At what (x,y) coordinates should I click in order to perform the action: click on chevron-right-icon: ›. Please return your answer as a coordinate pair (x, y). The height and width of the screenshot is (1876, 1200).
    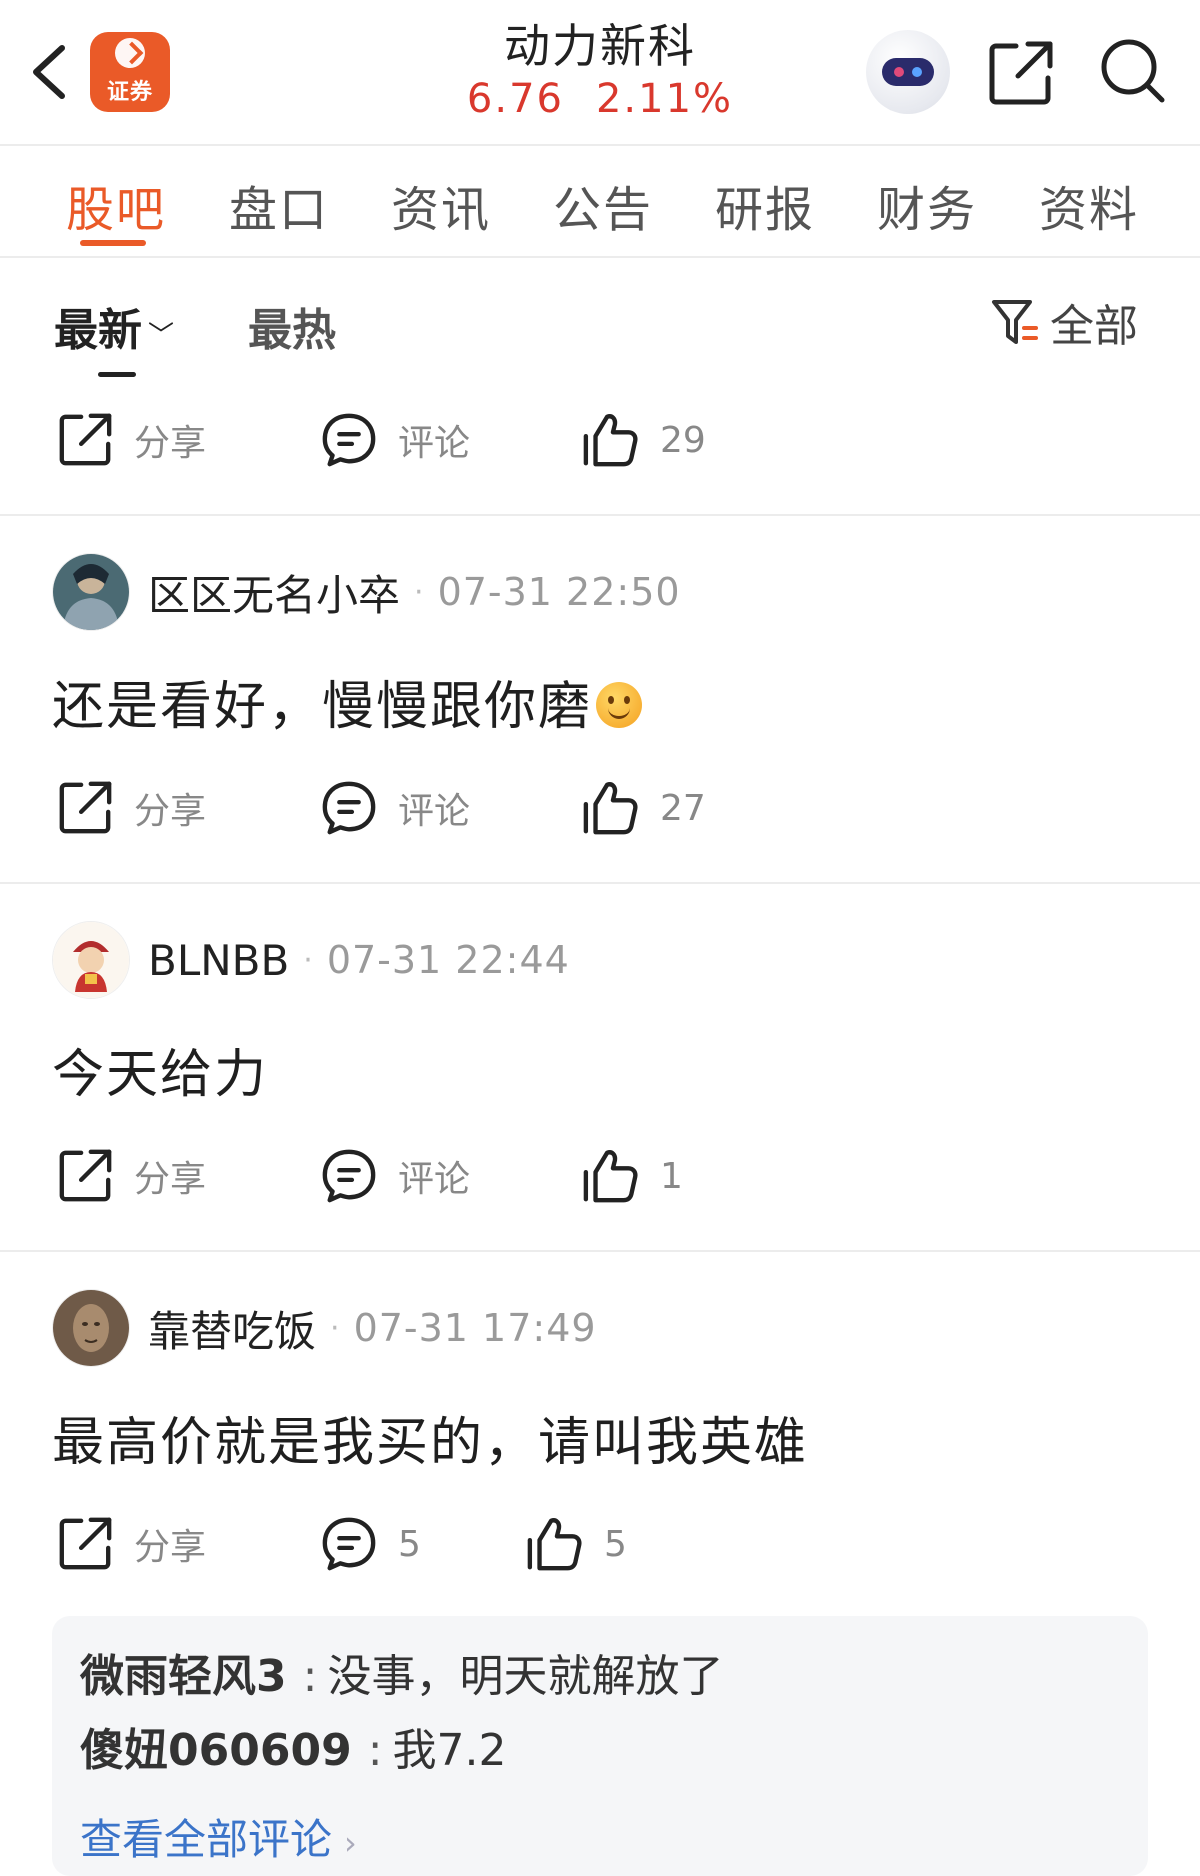
    Looking at the image, I should click on (350, 1843).